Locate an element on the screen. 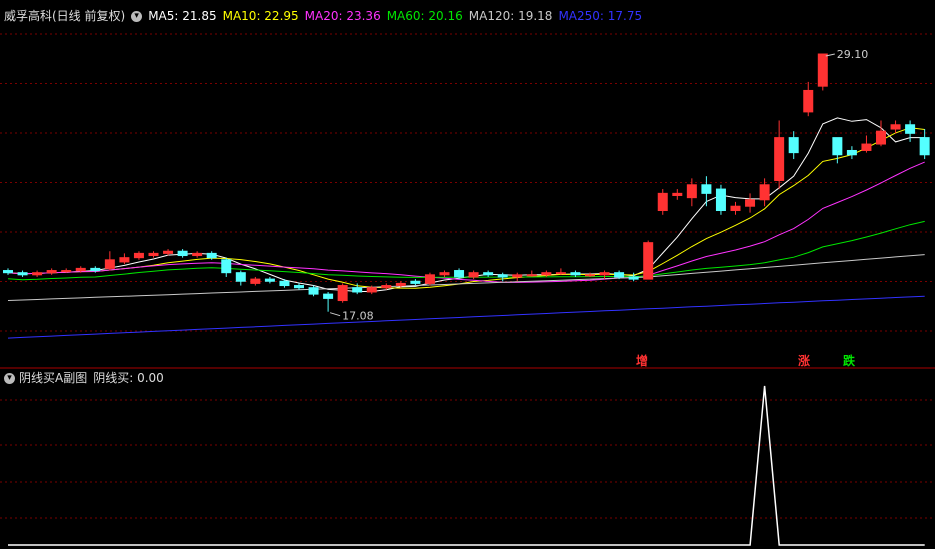  ma20-label: MA20: 23.36 is located at coordinates (342, 16).